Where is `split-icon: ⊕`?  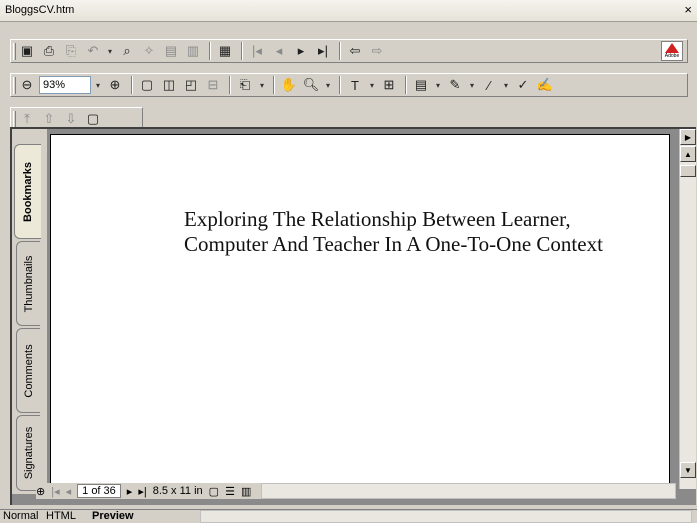
split-icon: ⊕ is located at coordinates (40, 491).